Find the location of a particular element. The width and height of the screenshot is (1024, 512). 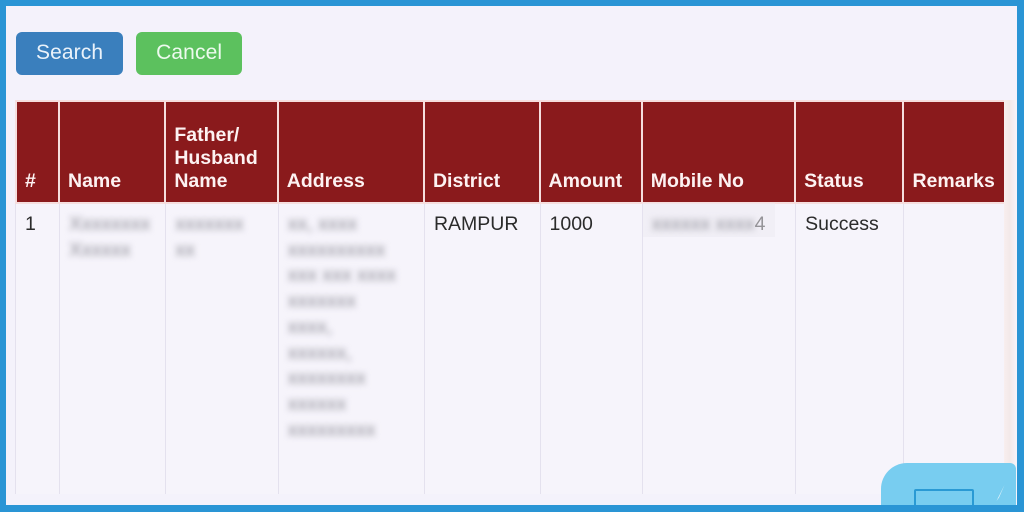

column-header-amount: Amount is located at coordinates (591, 152).